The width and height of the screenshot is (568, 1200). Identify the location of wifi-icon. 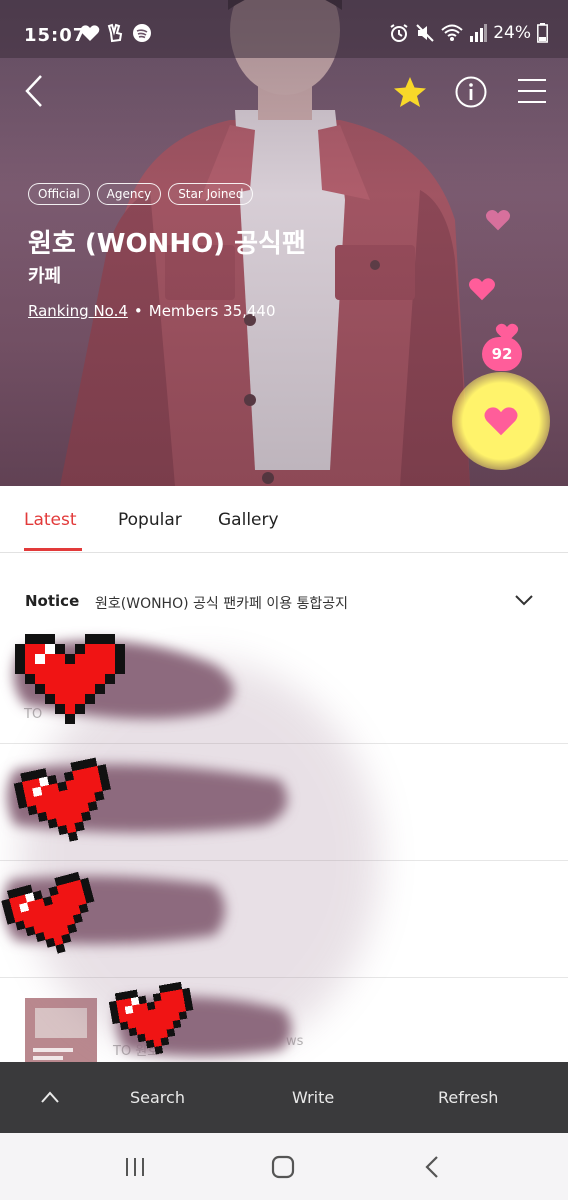
(452, 32).